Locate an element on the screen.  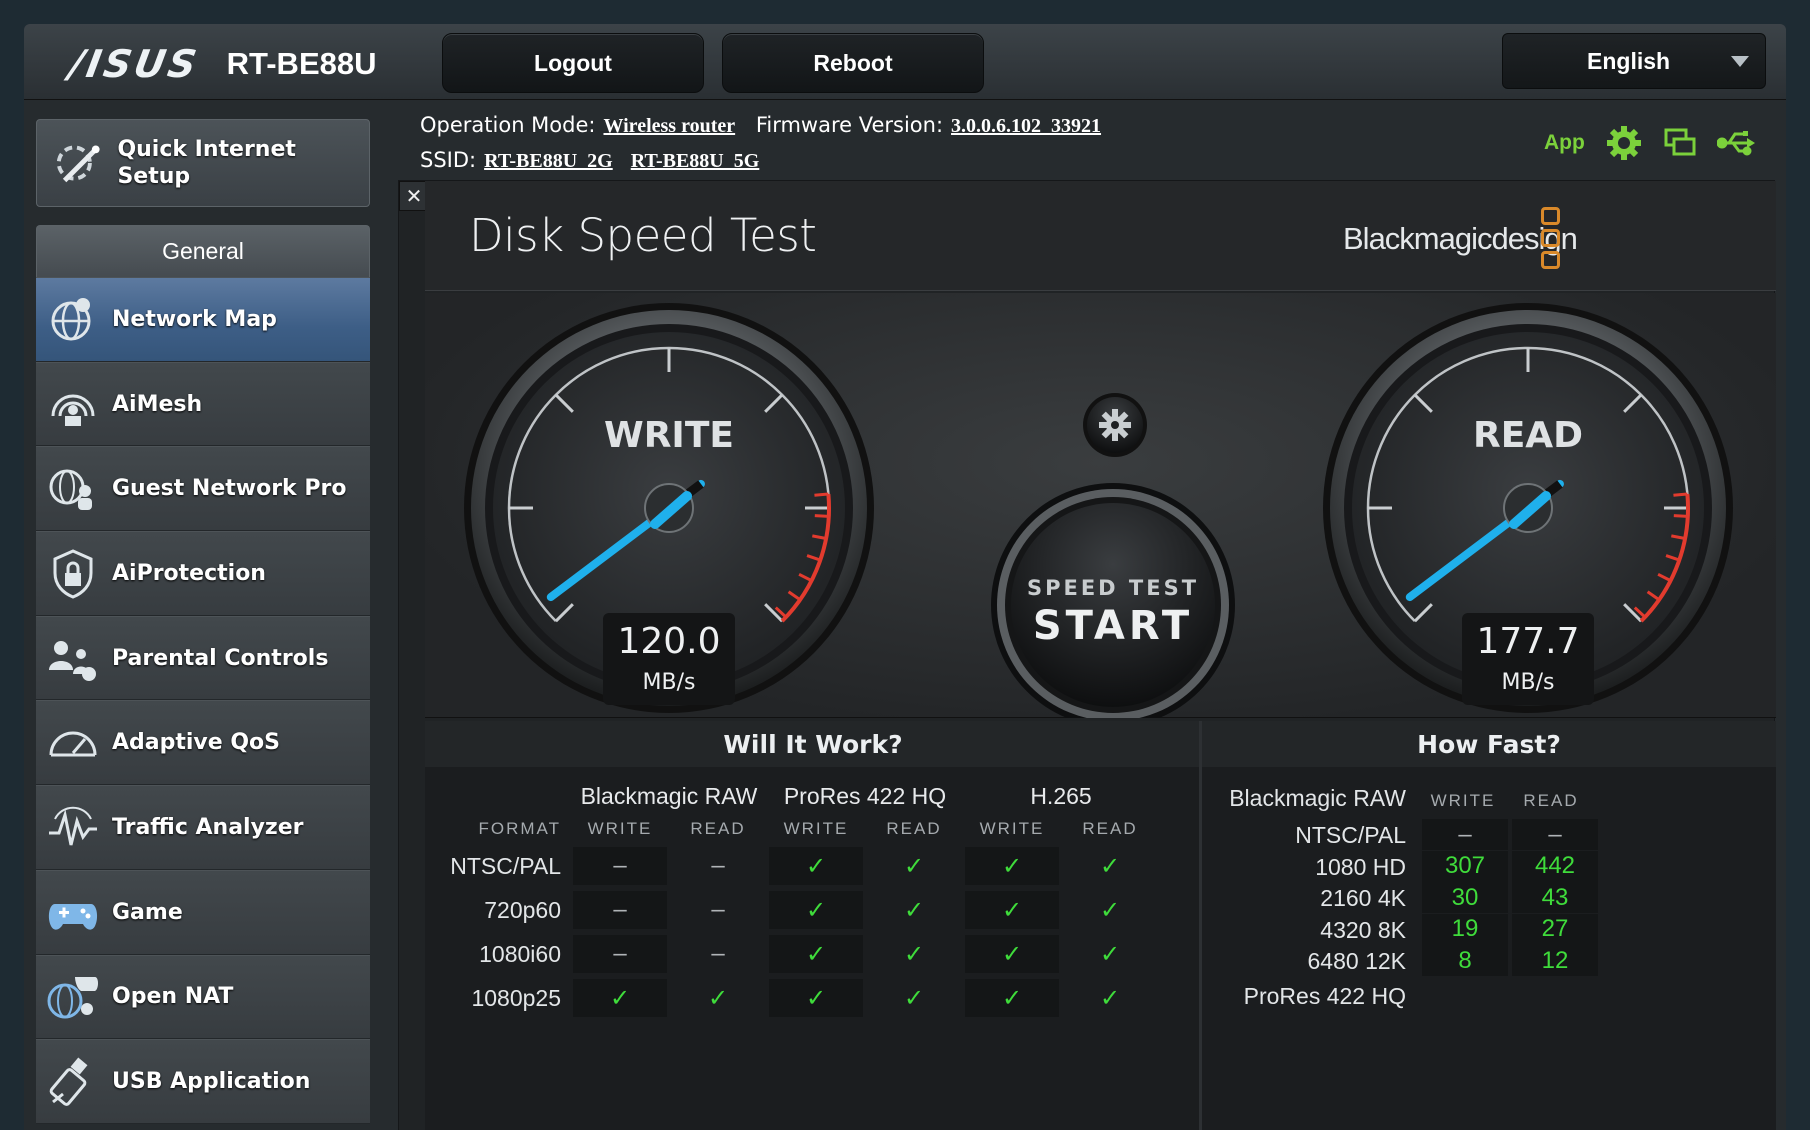
start-button: SPEED TEST START is located at coordinates (1113, 600).